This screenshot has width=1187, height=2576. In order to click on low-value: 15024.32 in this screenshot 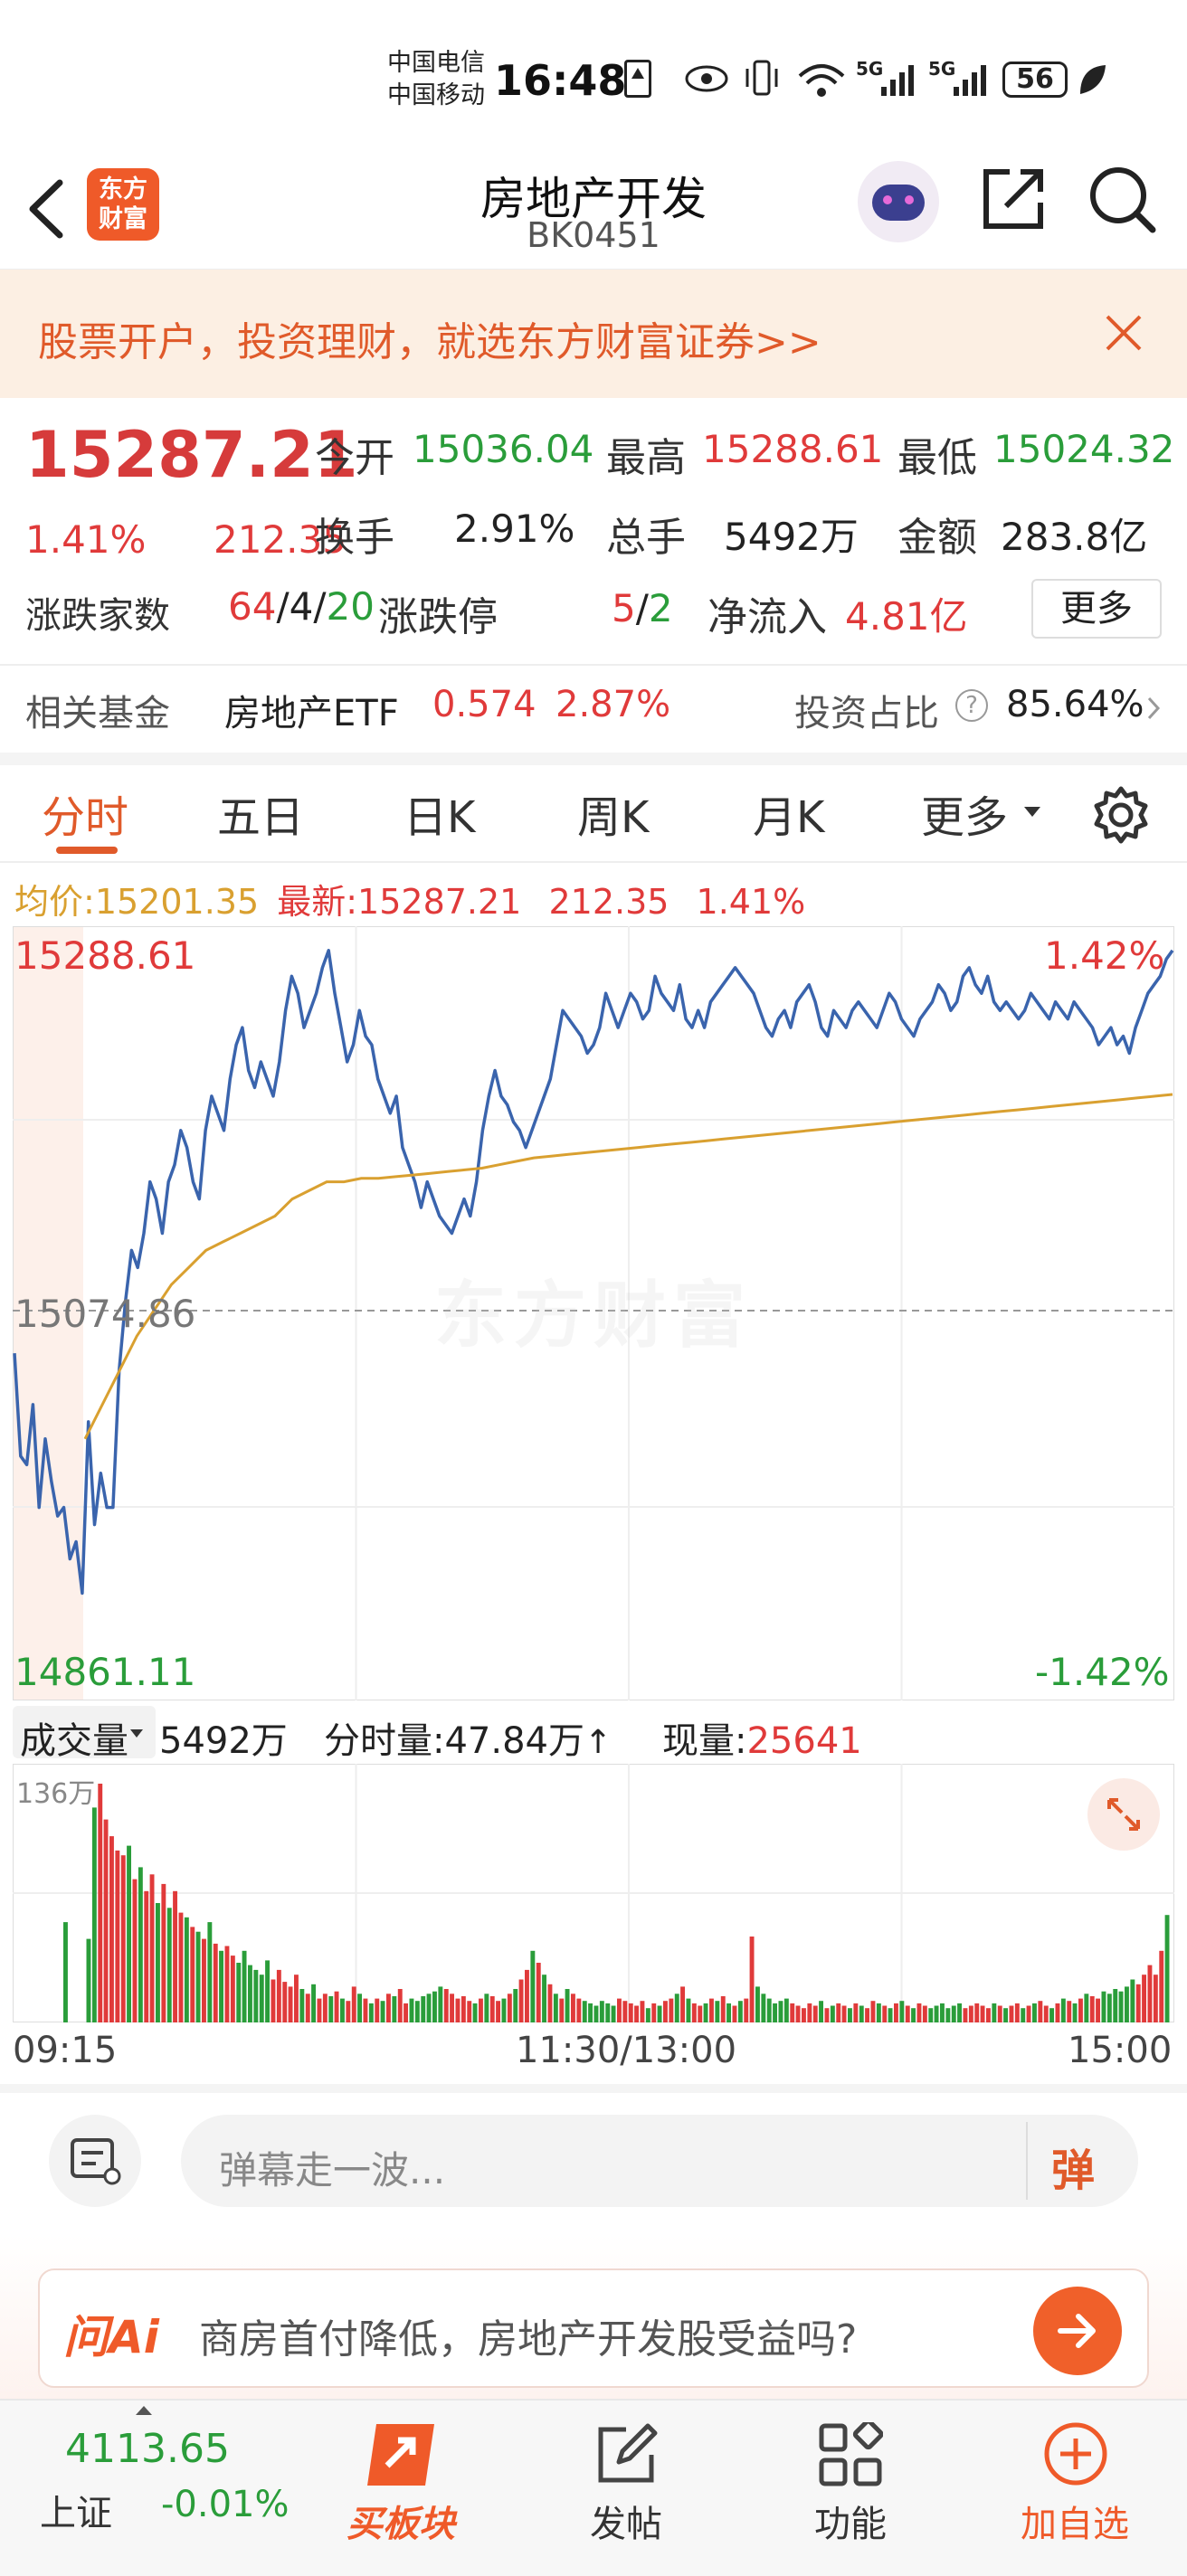, I will do `click(1084, 449)`.